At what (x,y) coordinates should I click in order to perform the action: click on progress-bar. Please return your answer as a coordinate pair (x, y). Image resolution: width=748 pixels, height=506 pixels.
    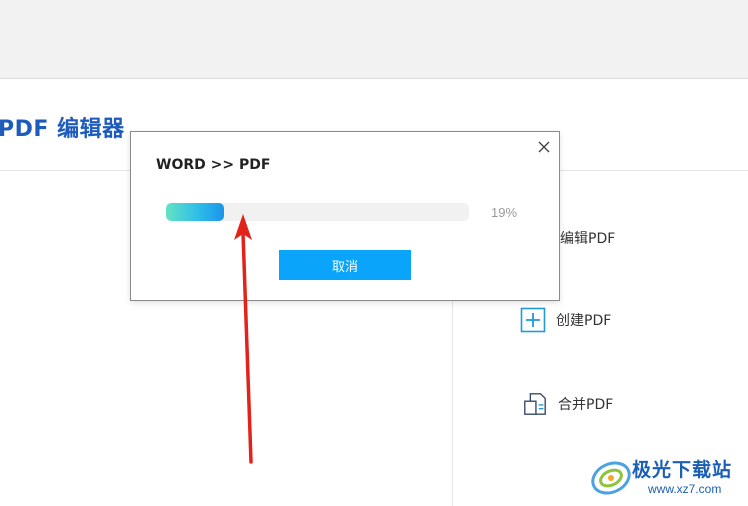
    Looking at the image, I should click on (317, 212).